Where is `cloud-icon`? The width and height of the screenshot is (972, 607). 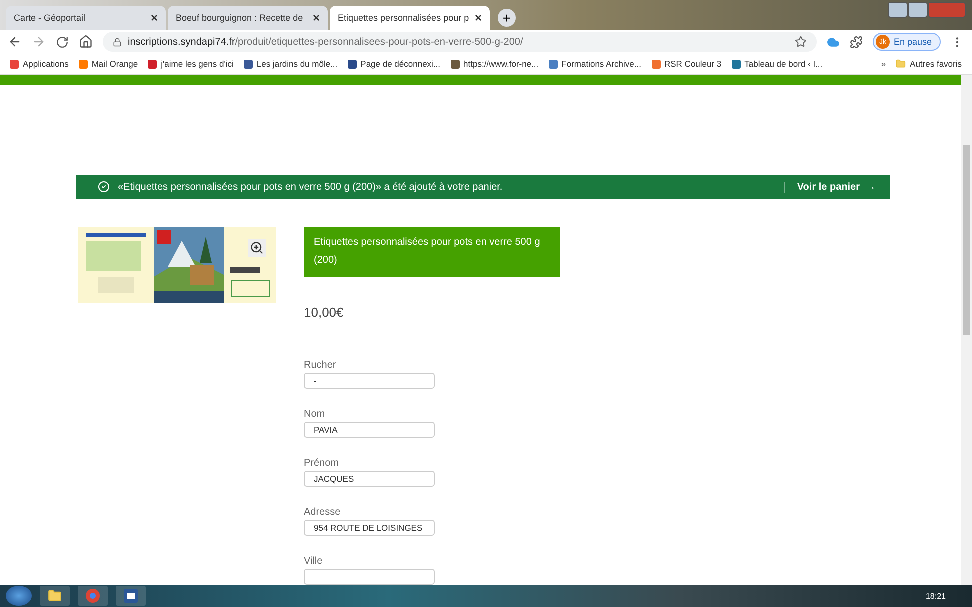
cloud-icon is located at coordinates (833, 42).